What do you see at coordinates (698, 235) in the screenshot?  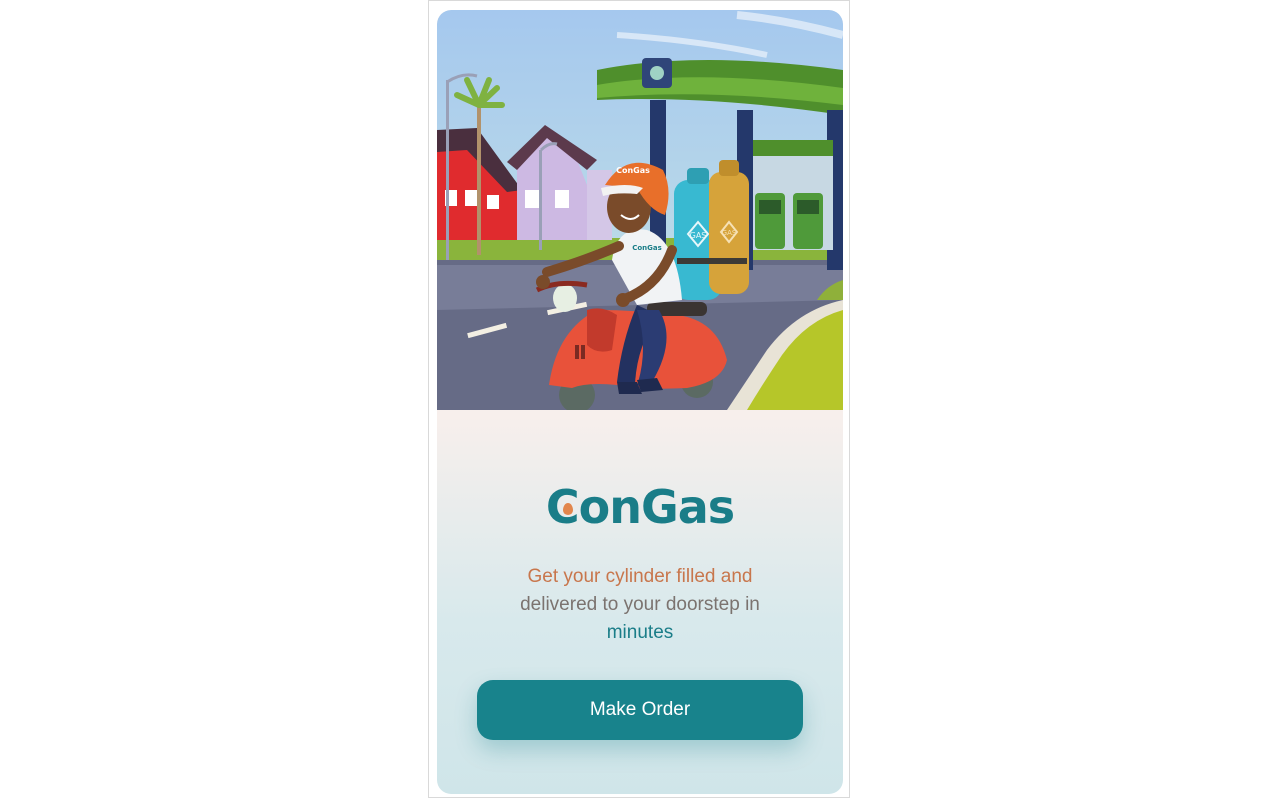 I see `cylinder-label-blue: GAS` at bounding box center [698, 235].